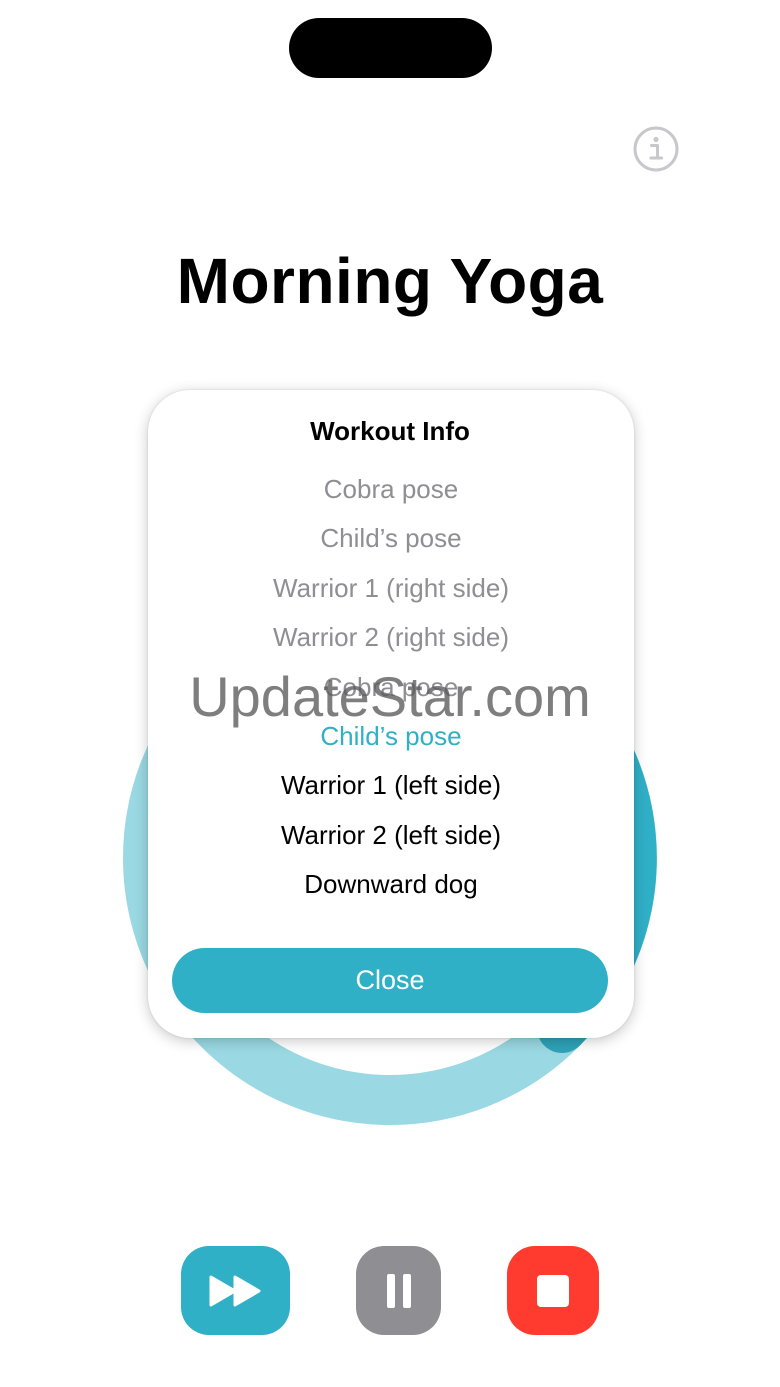 This screenshot has width=780, height=1387. I want to click on stop-button, so click(553, 1290).